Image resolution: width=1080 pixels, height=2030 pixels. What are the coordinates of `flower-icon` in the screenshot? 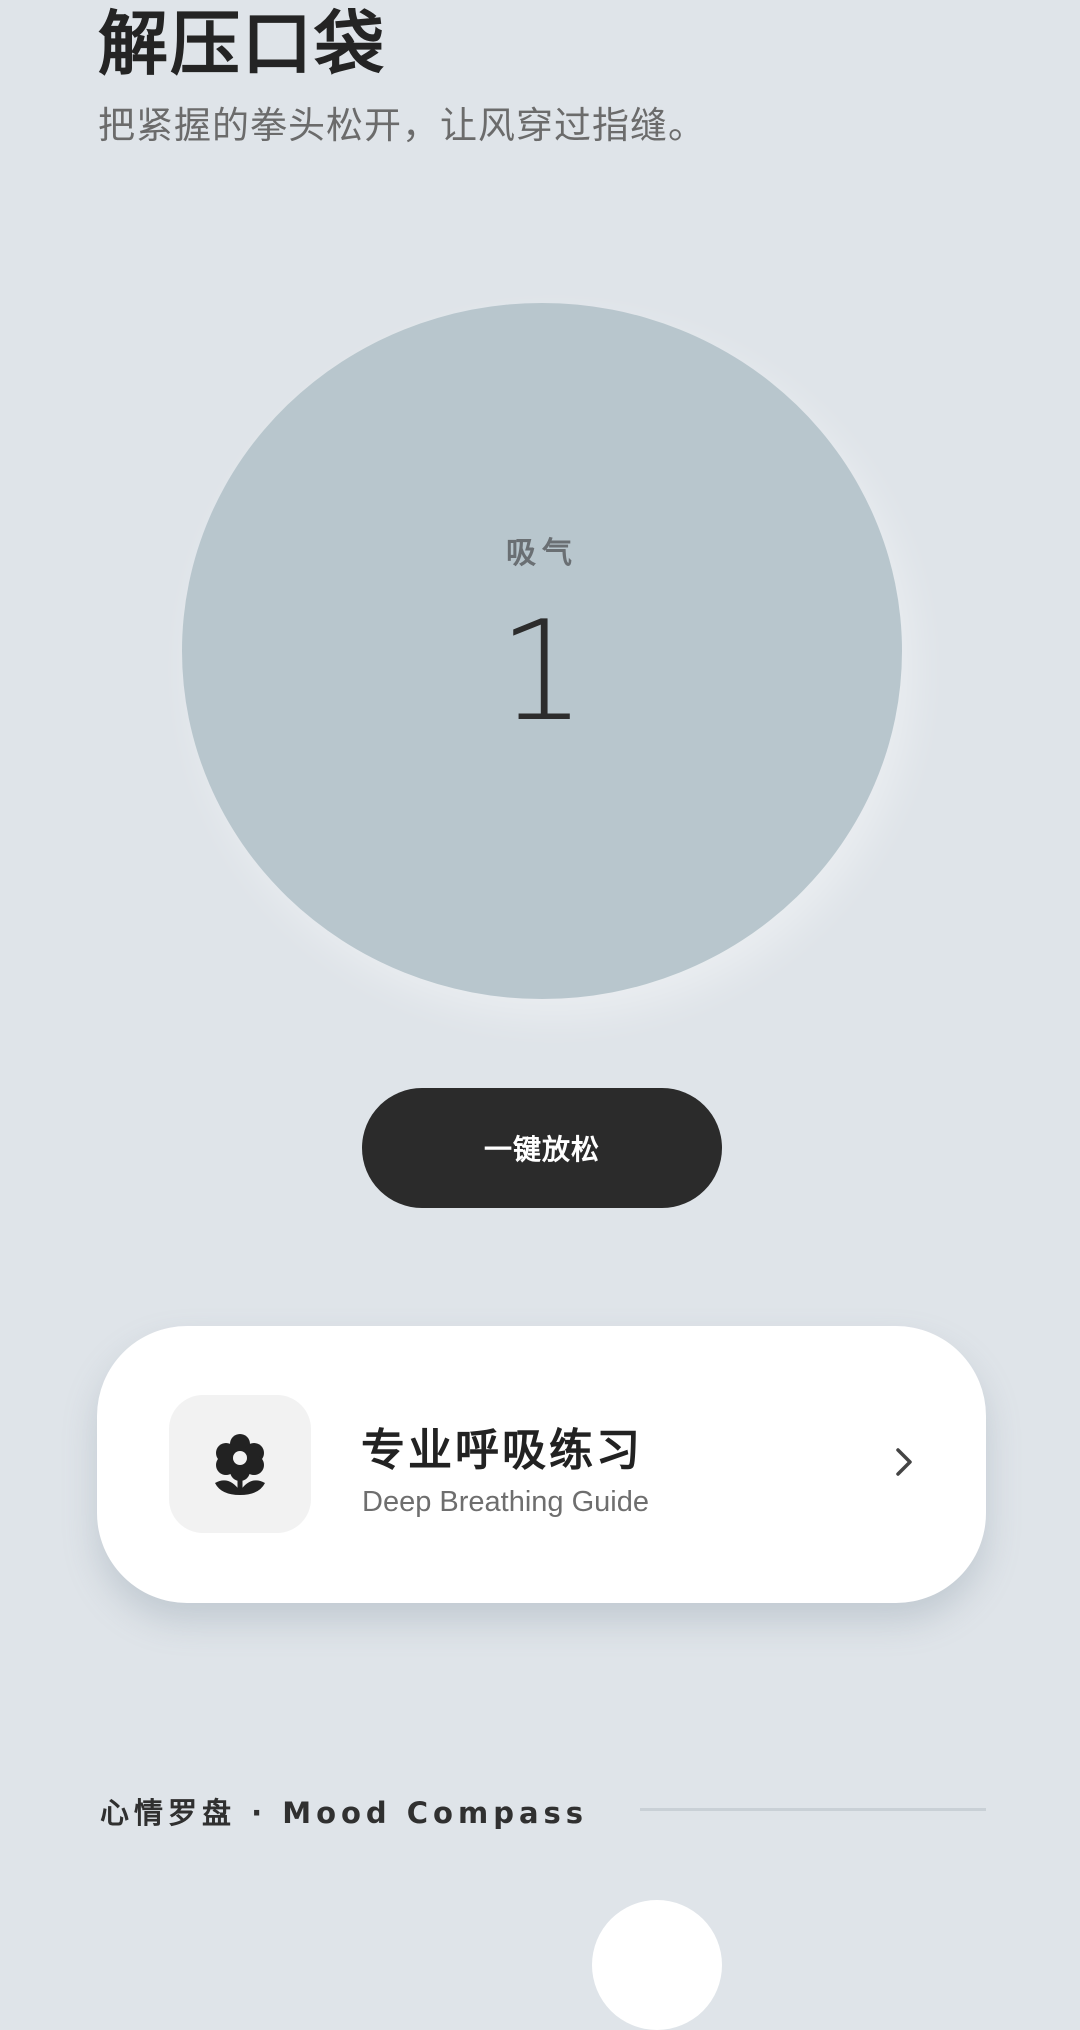 It's located at (240, 1464).